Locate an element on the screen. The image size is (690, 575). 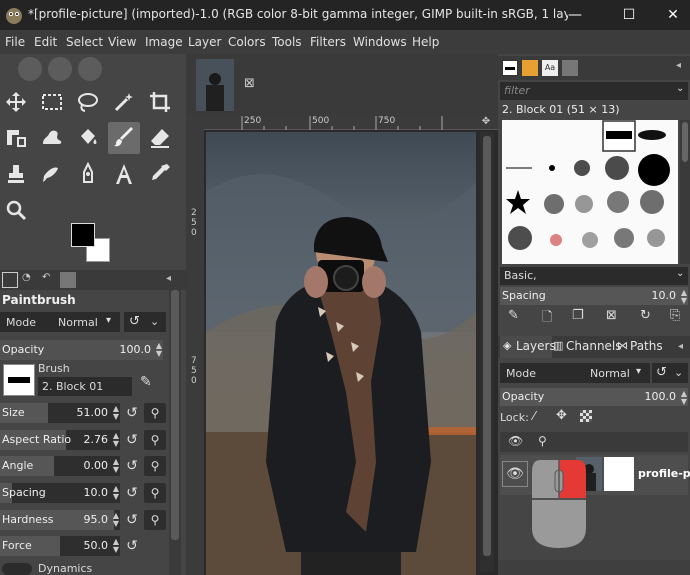
brush-tag-input: Basic, ⌄ is located at coordinates (594, 276).